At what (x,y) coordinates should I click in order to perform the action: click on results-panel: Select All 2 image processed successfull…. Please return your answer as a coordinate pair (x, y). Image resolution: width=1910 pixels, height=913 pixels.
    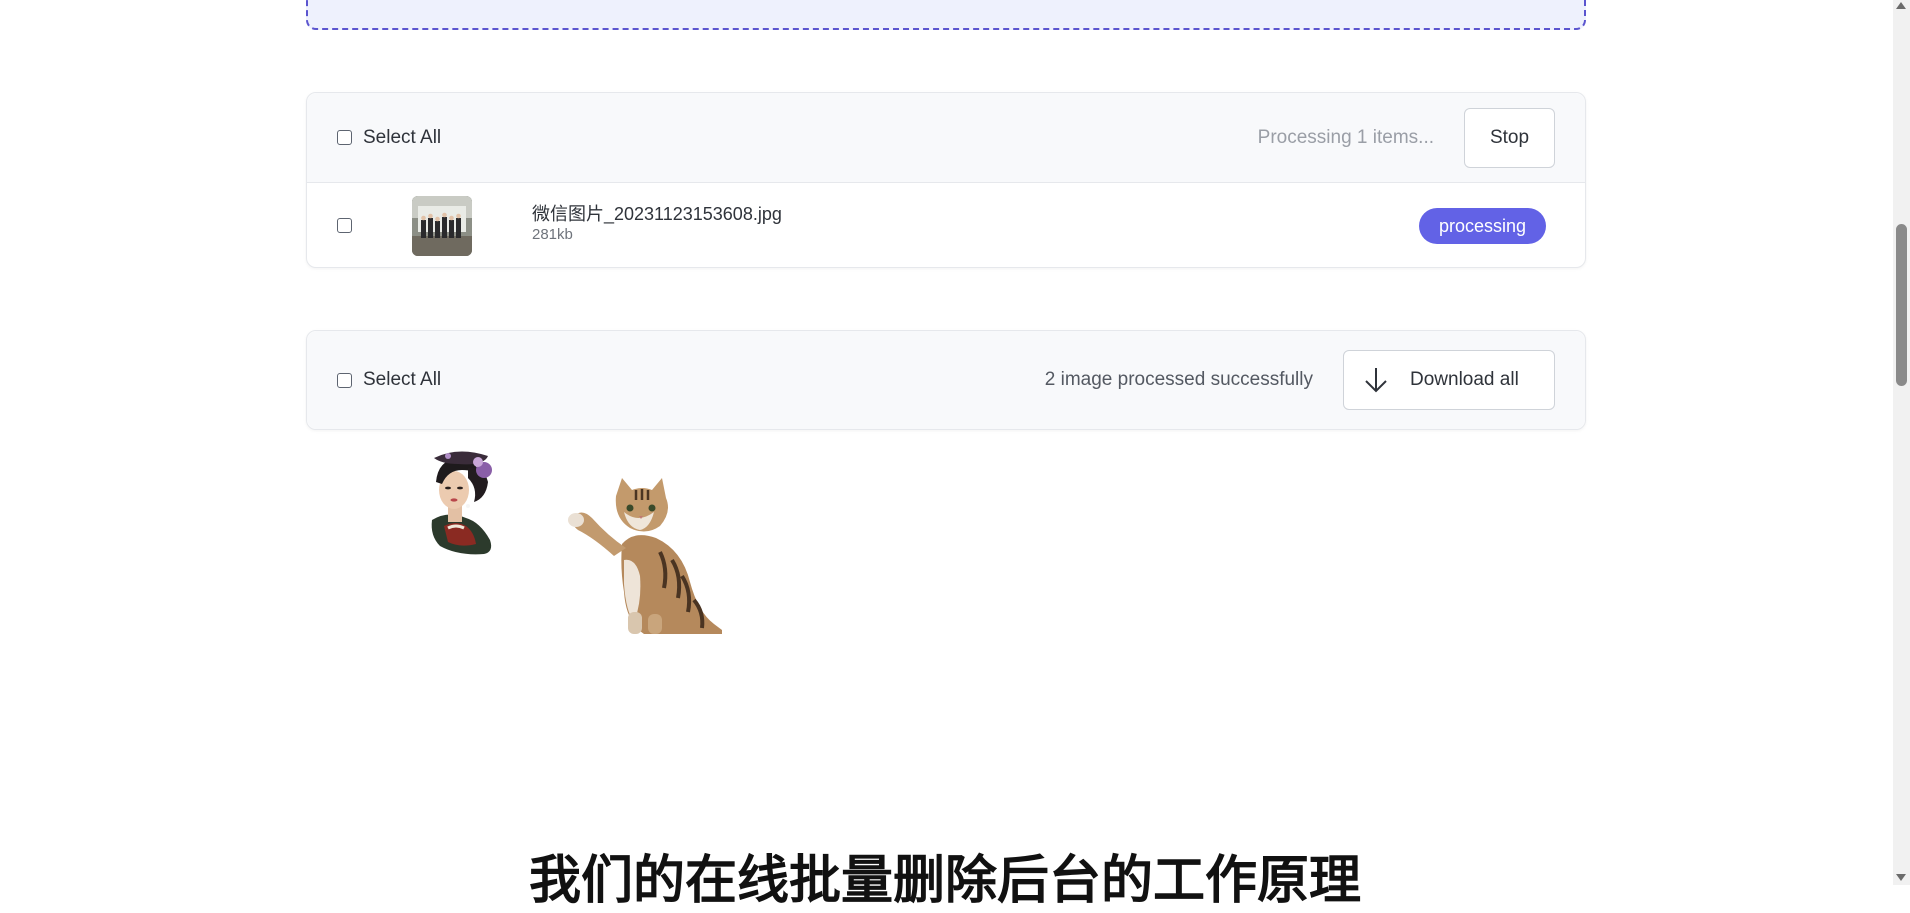
    Looking at the image, I should click on (946, 380).